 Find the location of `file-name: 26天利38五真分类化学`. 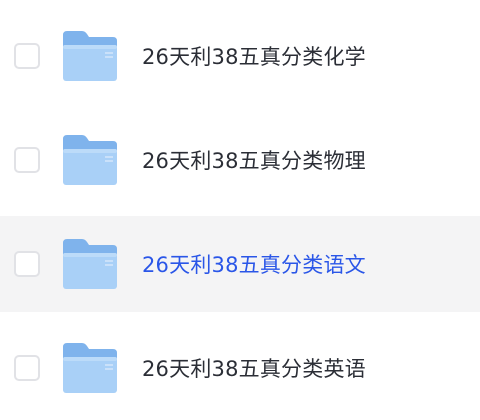

file-name: 26天利38五真分类化学 is located at coordinates (254, 56).